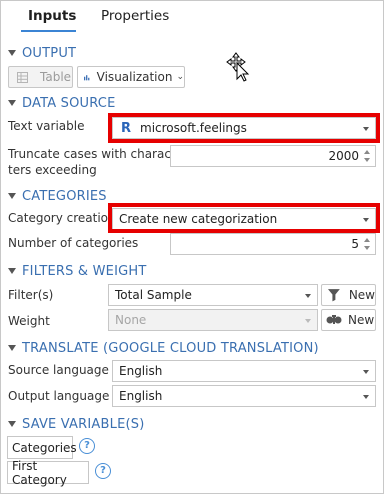 This screenshot has height=494, width=384. I want to click on number-of-categories-stepper: 5, so click(273, 244).